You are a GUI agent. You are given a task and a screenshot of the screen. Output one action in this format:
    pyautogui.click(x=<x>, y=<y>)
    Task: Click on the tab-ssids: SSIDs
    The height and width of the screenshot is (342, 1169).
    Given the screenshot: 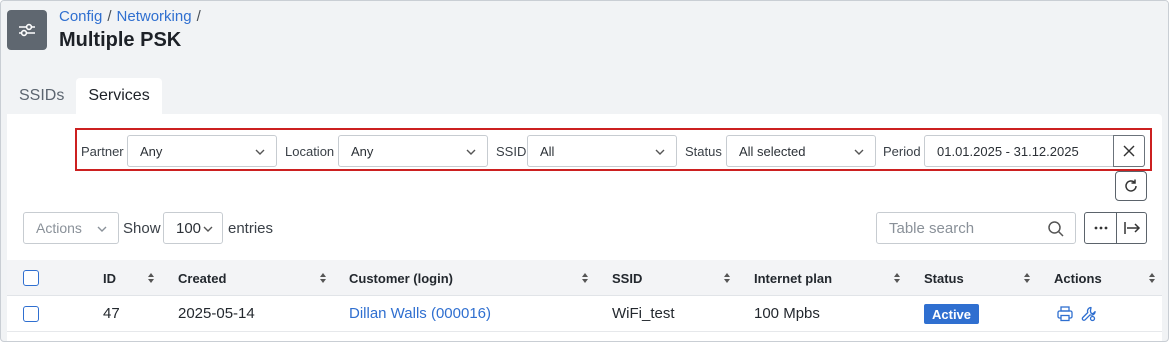 What is the action you would take?
    pyautogui.click(x=41, y=96)
    